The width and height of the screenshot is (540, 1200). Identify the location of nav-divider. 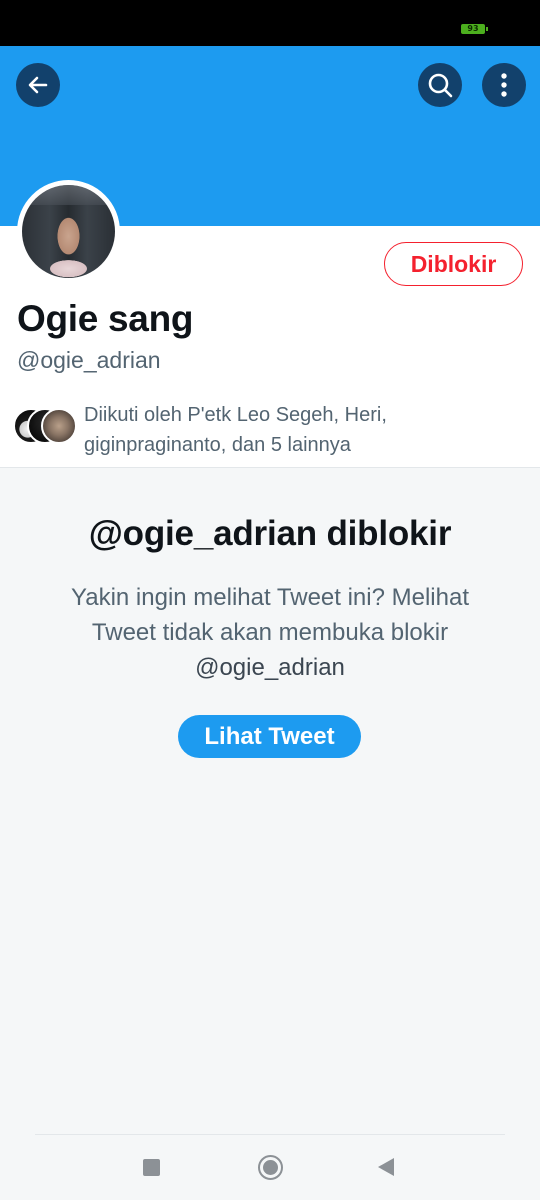
(270, 1134).